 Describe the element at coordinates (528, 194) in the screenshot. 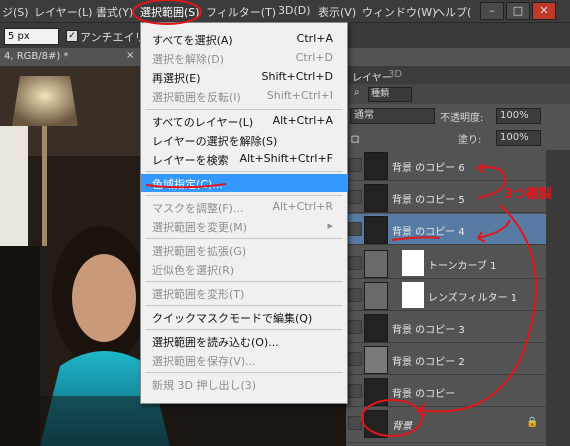

I see `annotation-label: 3つ複製` at that location.